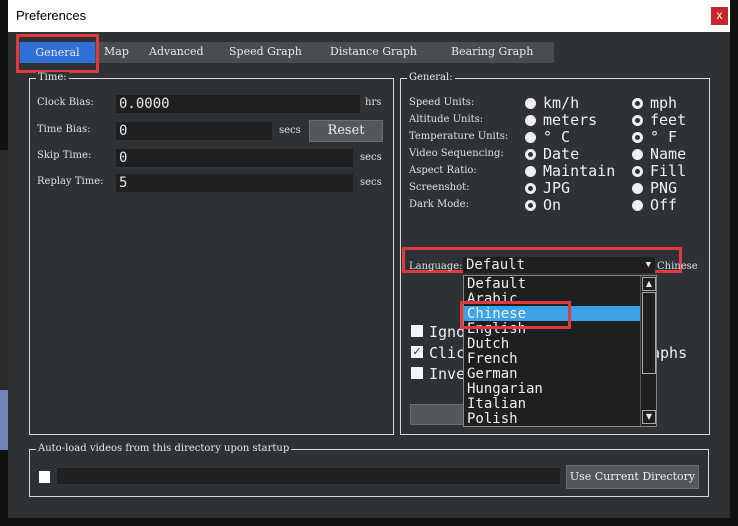 The image size is (738, 526). What do you see at coordinates (417, 373) in the screenshot?
I see `checkbox-invert` at bounding box center [417, 373].